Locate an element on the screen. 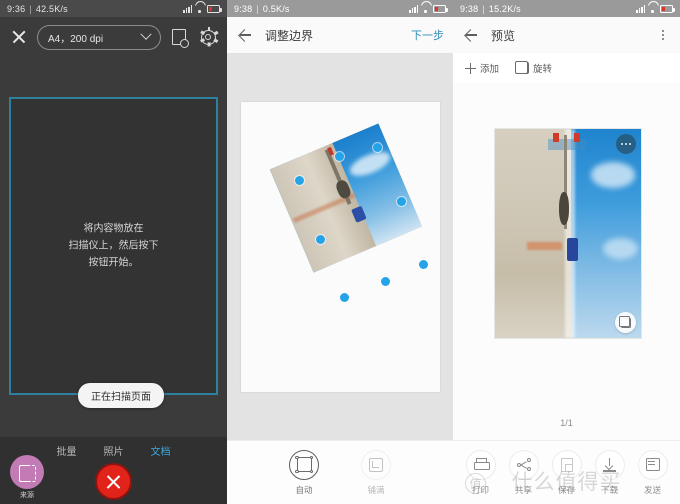 The image size is (680, 504). share-icon is located at coordinates (523, 464).